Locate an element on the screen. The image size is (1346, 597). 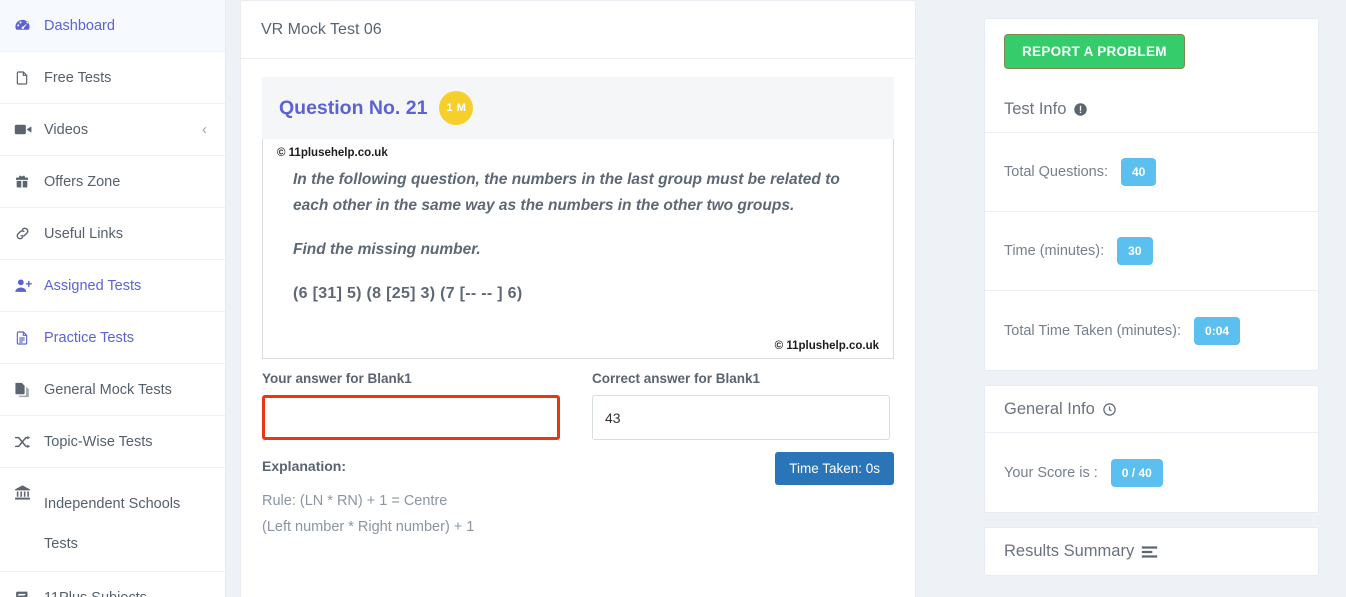
total-questions-value: 40 is located at coordinates (1138, 172).